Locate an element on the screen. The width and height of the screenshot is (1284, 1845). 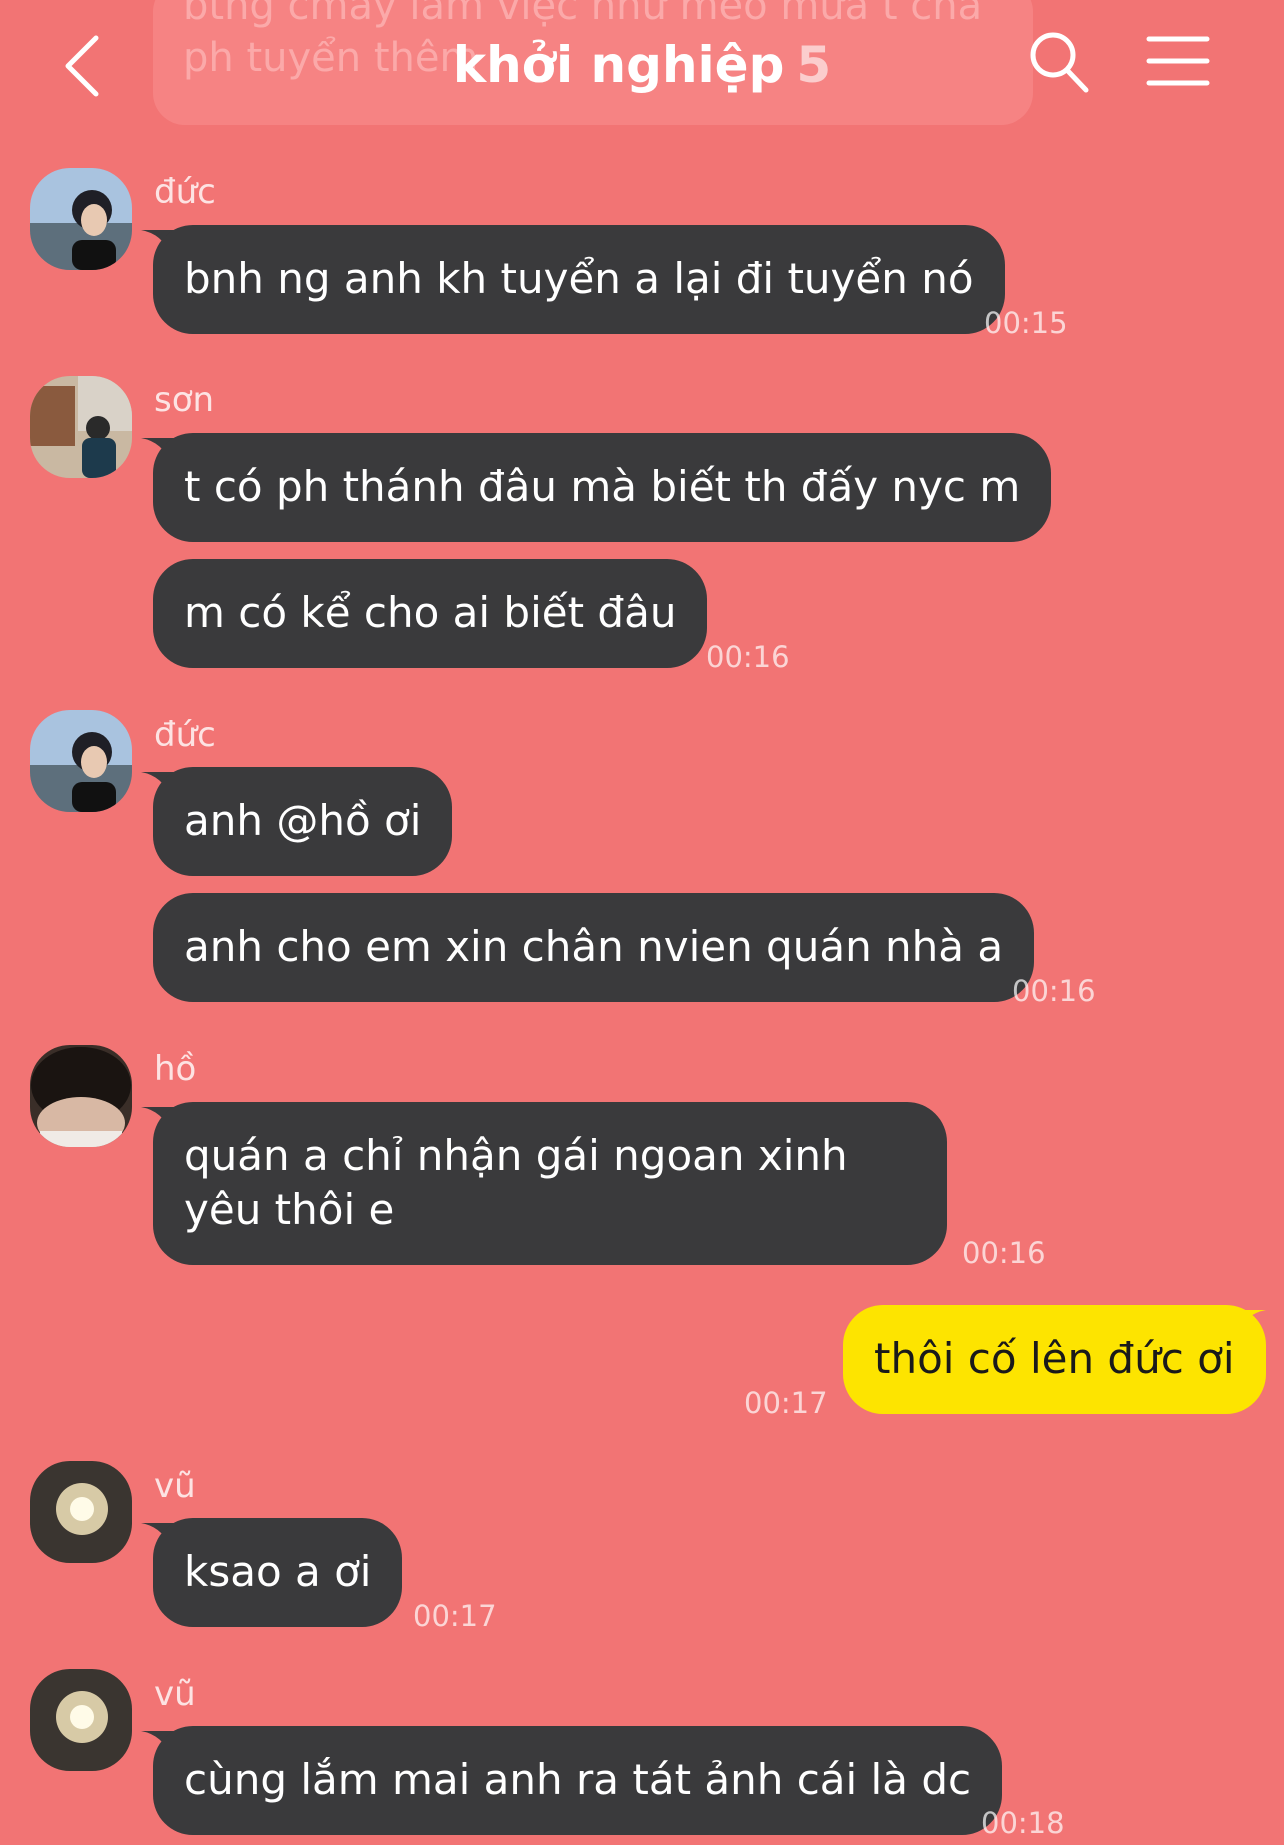
message-bubble: ksao a ơi is located at coordinates (278, 1572).